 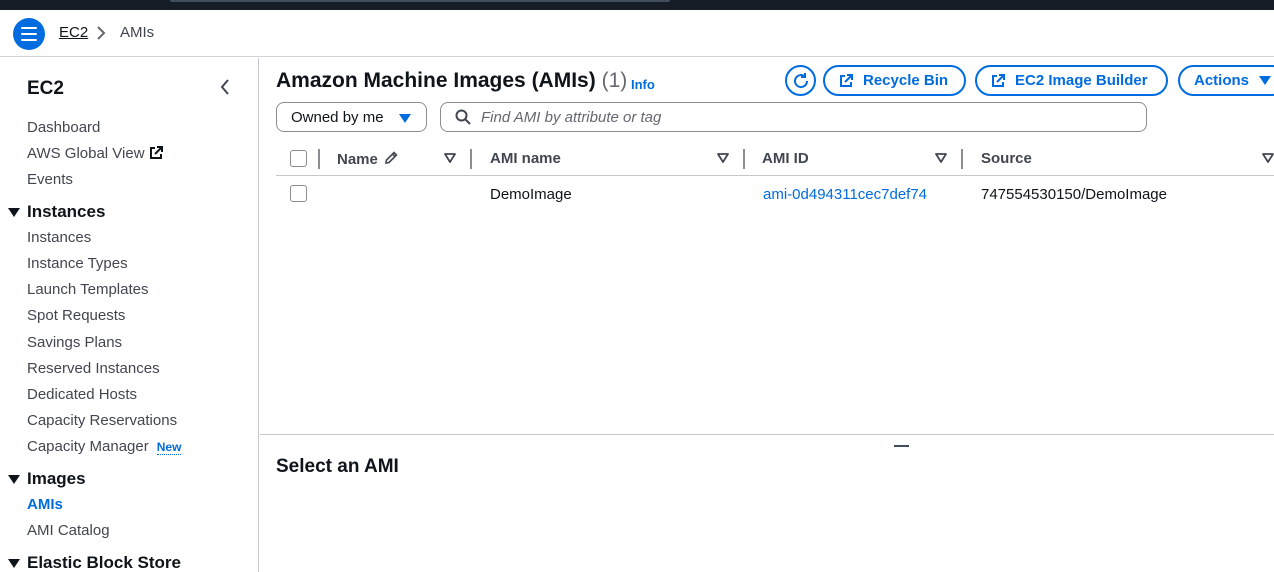 What do you see at coordinates (101, 33) in the screenshot?
I see `chevron-right-icon` at bounding box center [101, 33].